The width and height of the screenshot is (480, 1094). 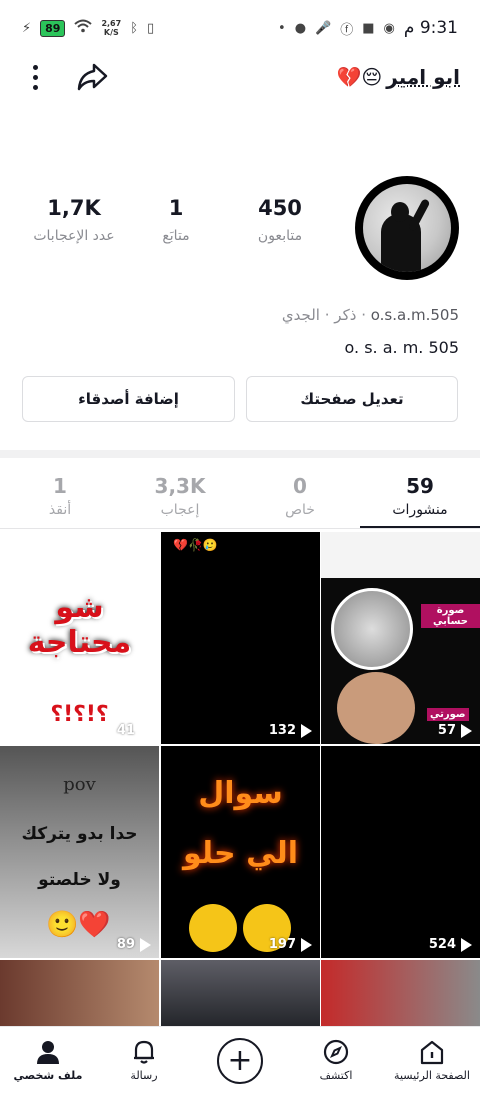 I want to click on view-count: 89, so click(x=134, y=944).